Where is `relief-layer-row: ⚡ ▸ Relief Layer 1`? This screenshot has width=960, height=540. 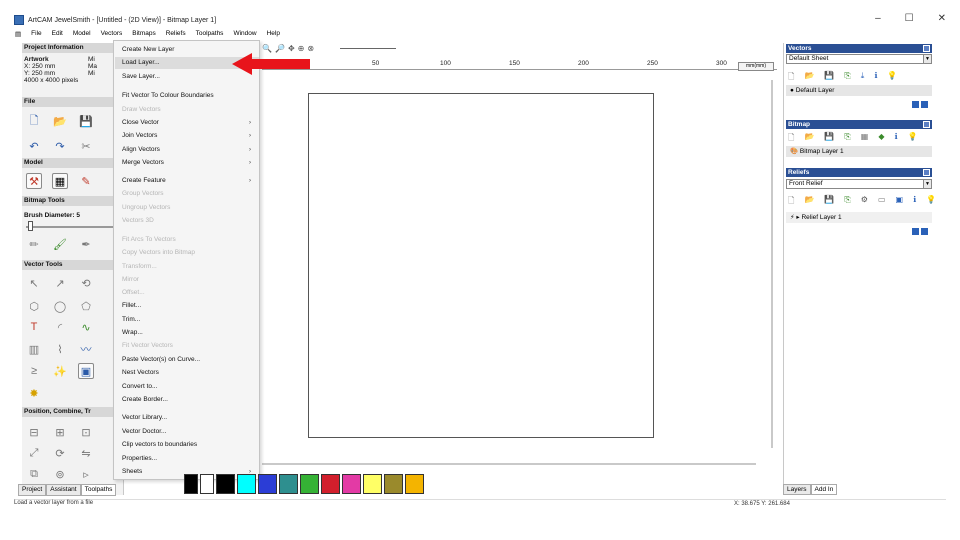
relief-layer-row: ⚡ ▸ Relief Layer 1 is located at coordinates (859, 217).